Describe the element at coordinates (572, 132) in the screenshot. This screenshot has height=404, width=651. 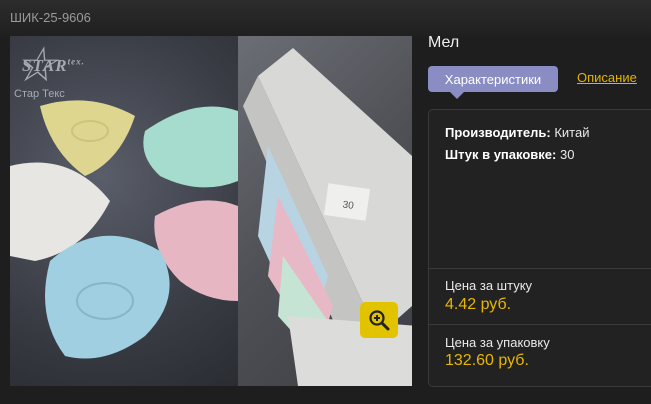
I see `spec-manufacturer-value: Китай` at that location.